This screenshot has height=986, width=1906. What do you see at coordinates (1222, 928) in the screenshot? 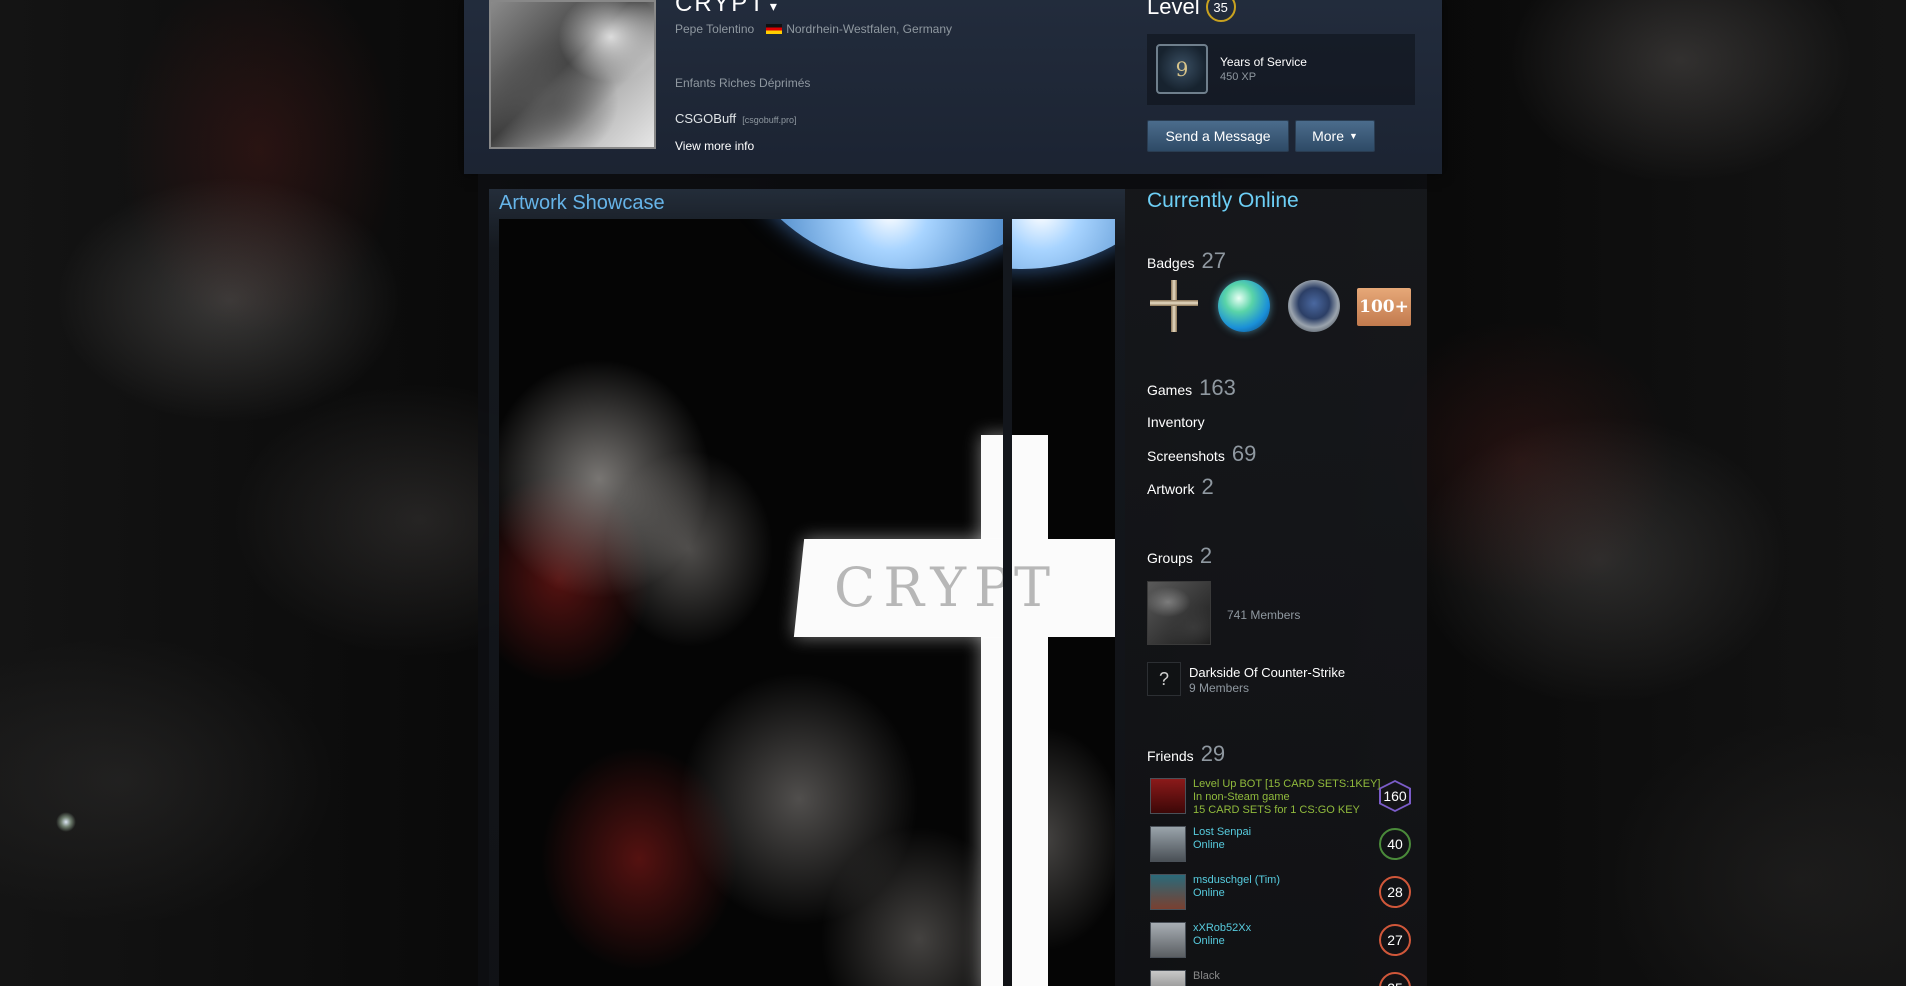
I see `friend-name: xXRob52Xx` at bounding box center [1222, 928].